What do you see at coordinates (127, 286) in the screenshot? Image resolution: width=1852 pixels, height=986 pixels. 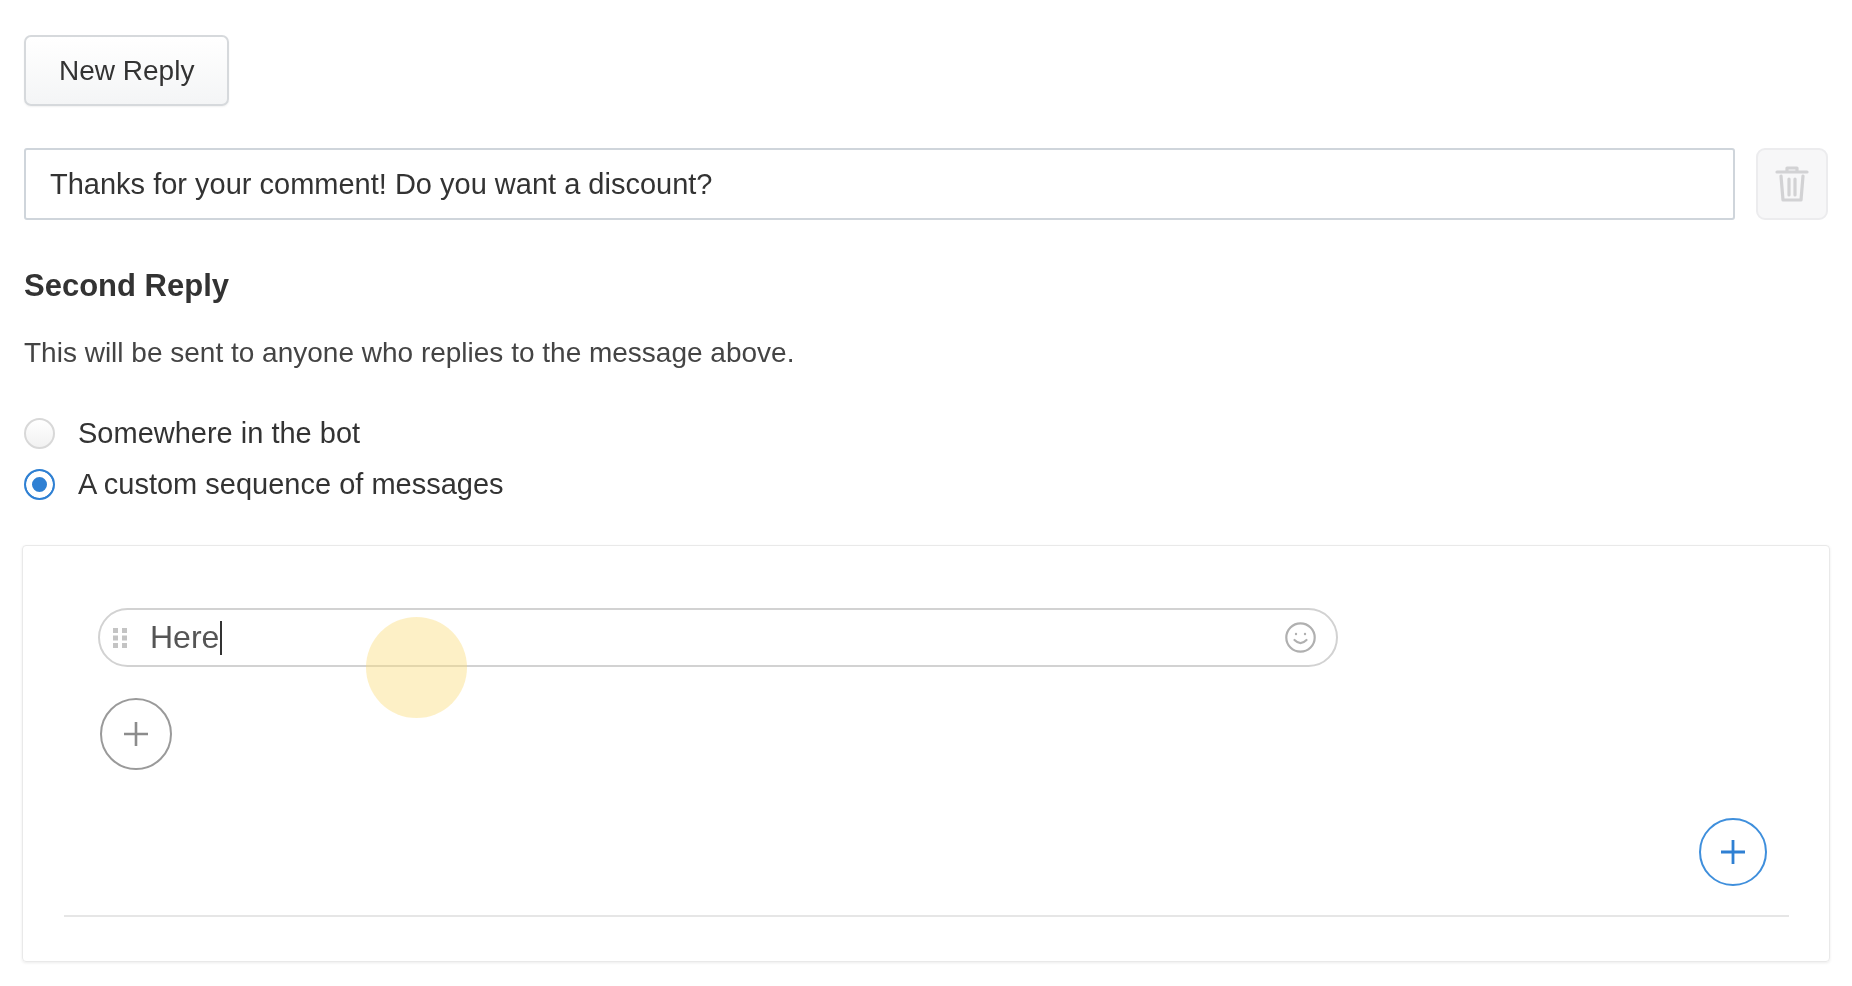 I see `section-heading: Second Reply` at bounding box center [127, 286].